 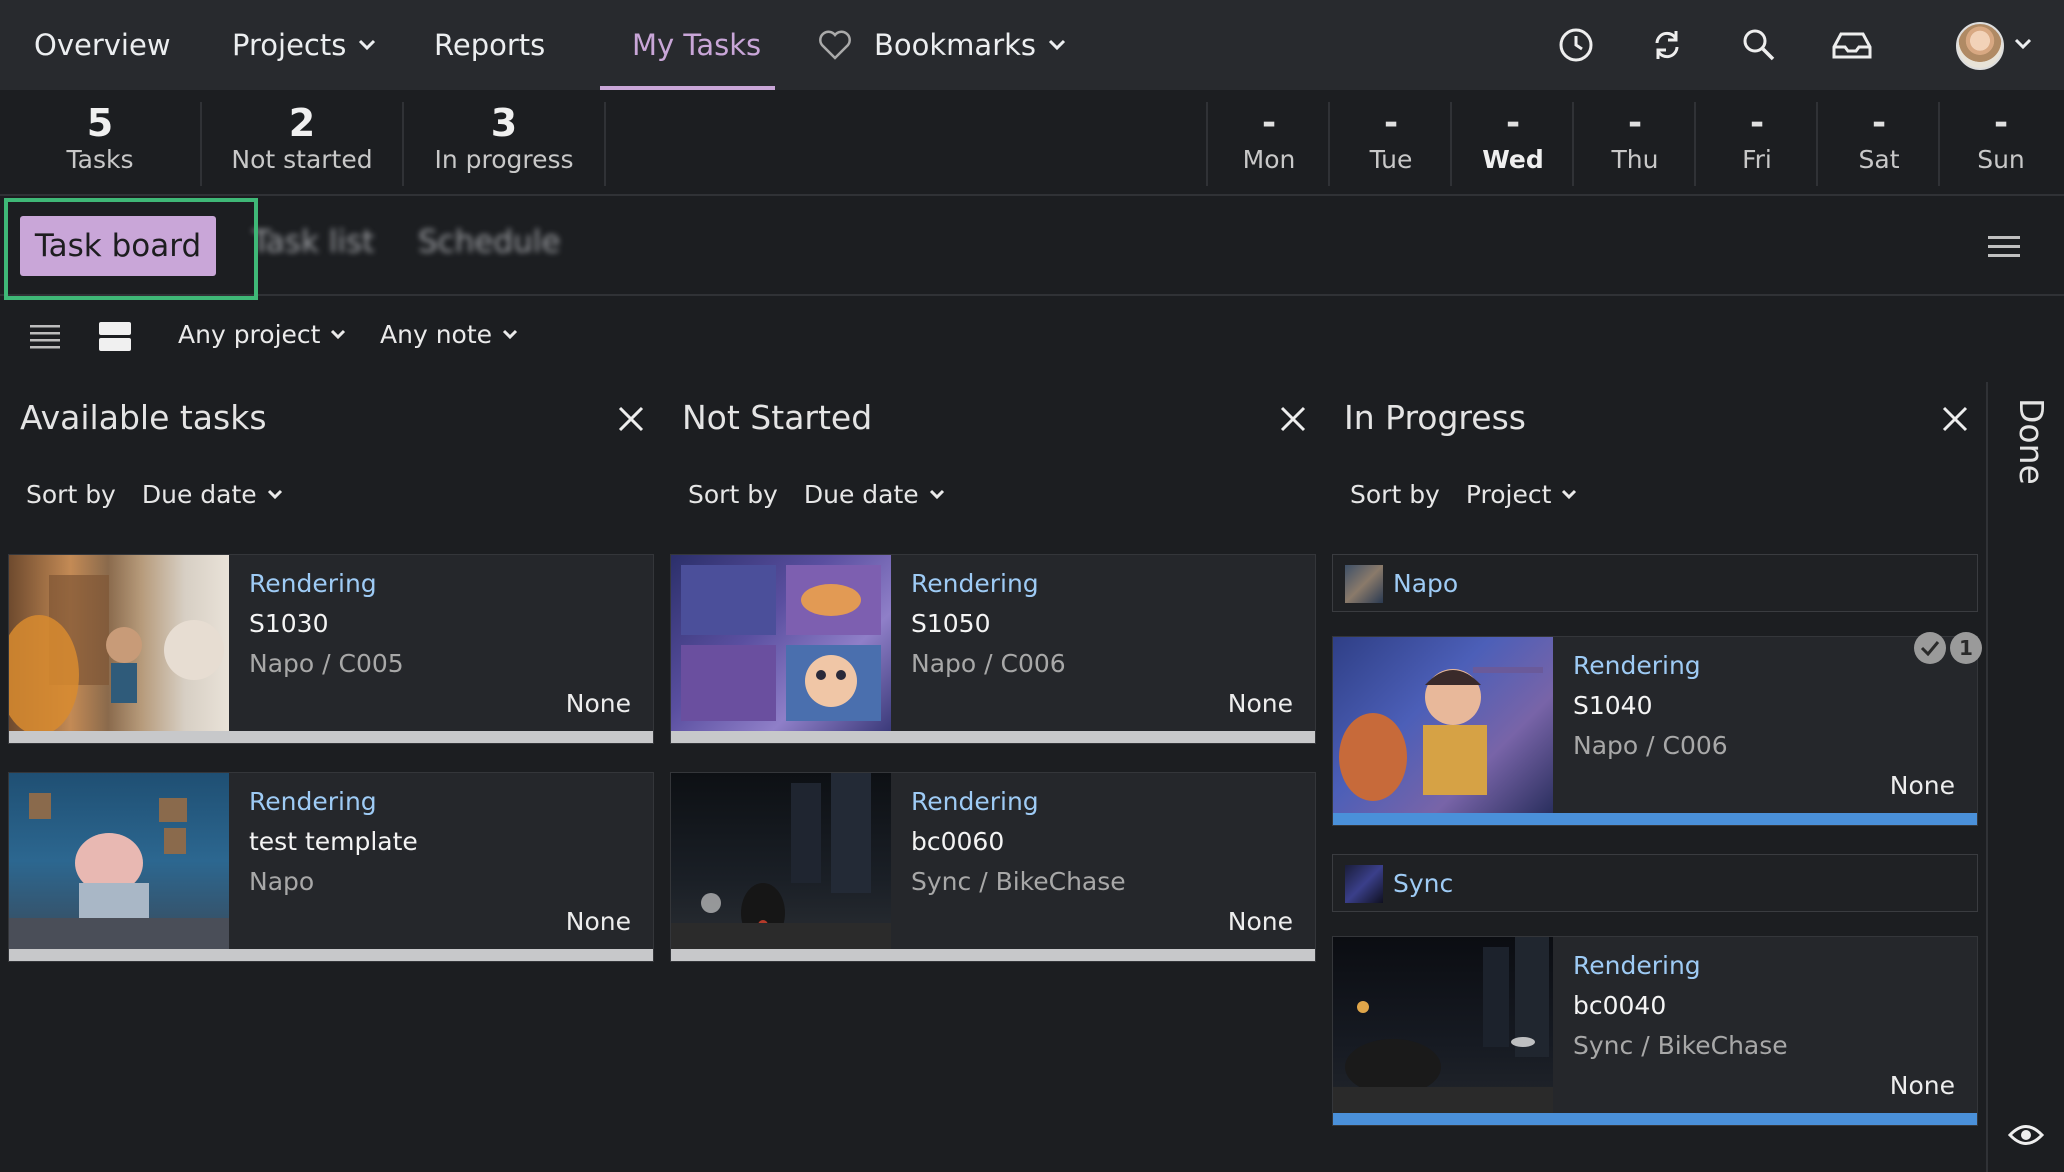 I want to click on nav-reports: Reports, so click(x=489, y=45).